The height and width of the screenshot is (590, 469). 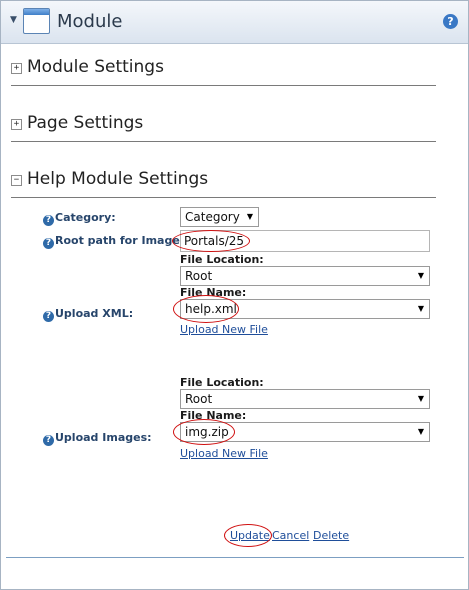 What do you see at coordinates (450, 21) in the screenshot?
I see `help-icon: ?` at bounding box center [450, 21].